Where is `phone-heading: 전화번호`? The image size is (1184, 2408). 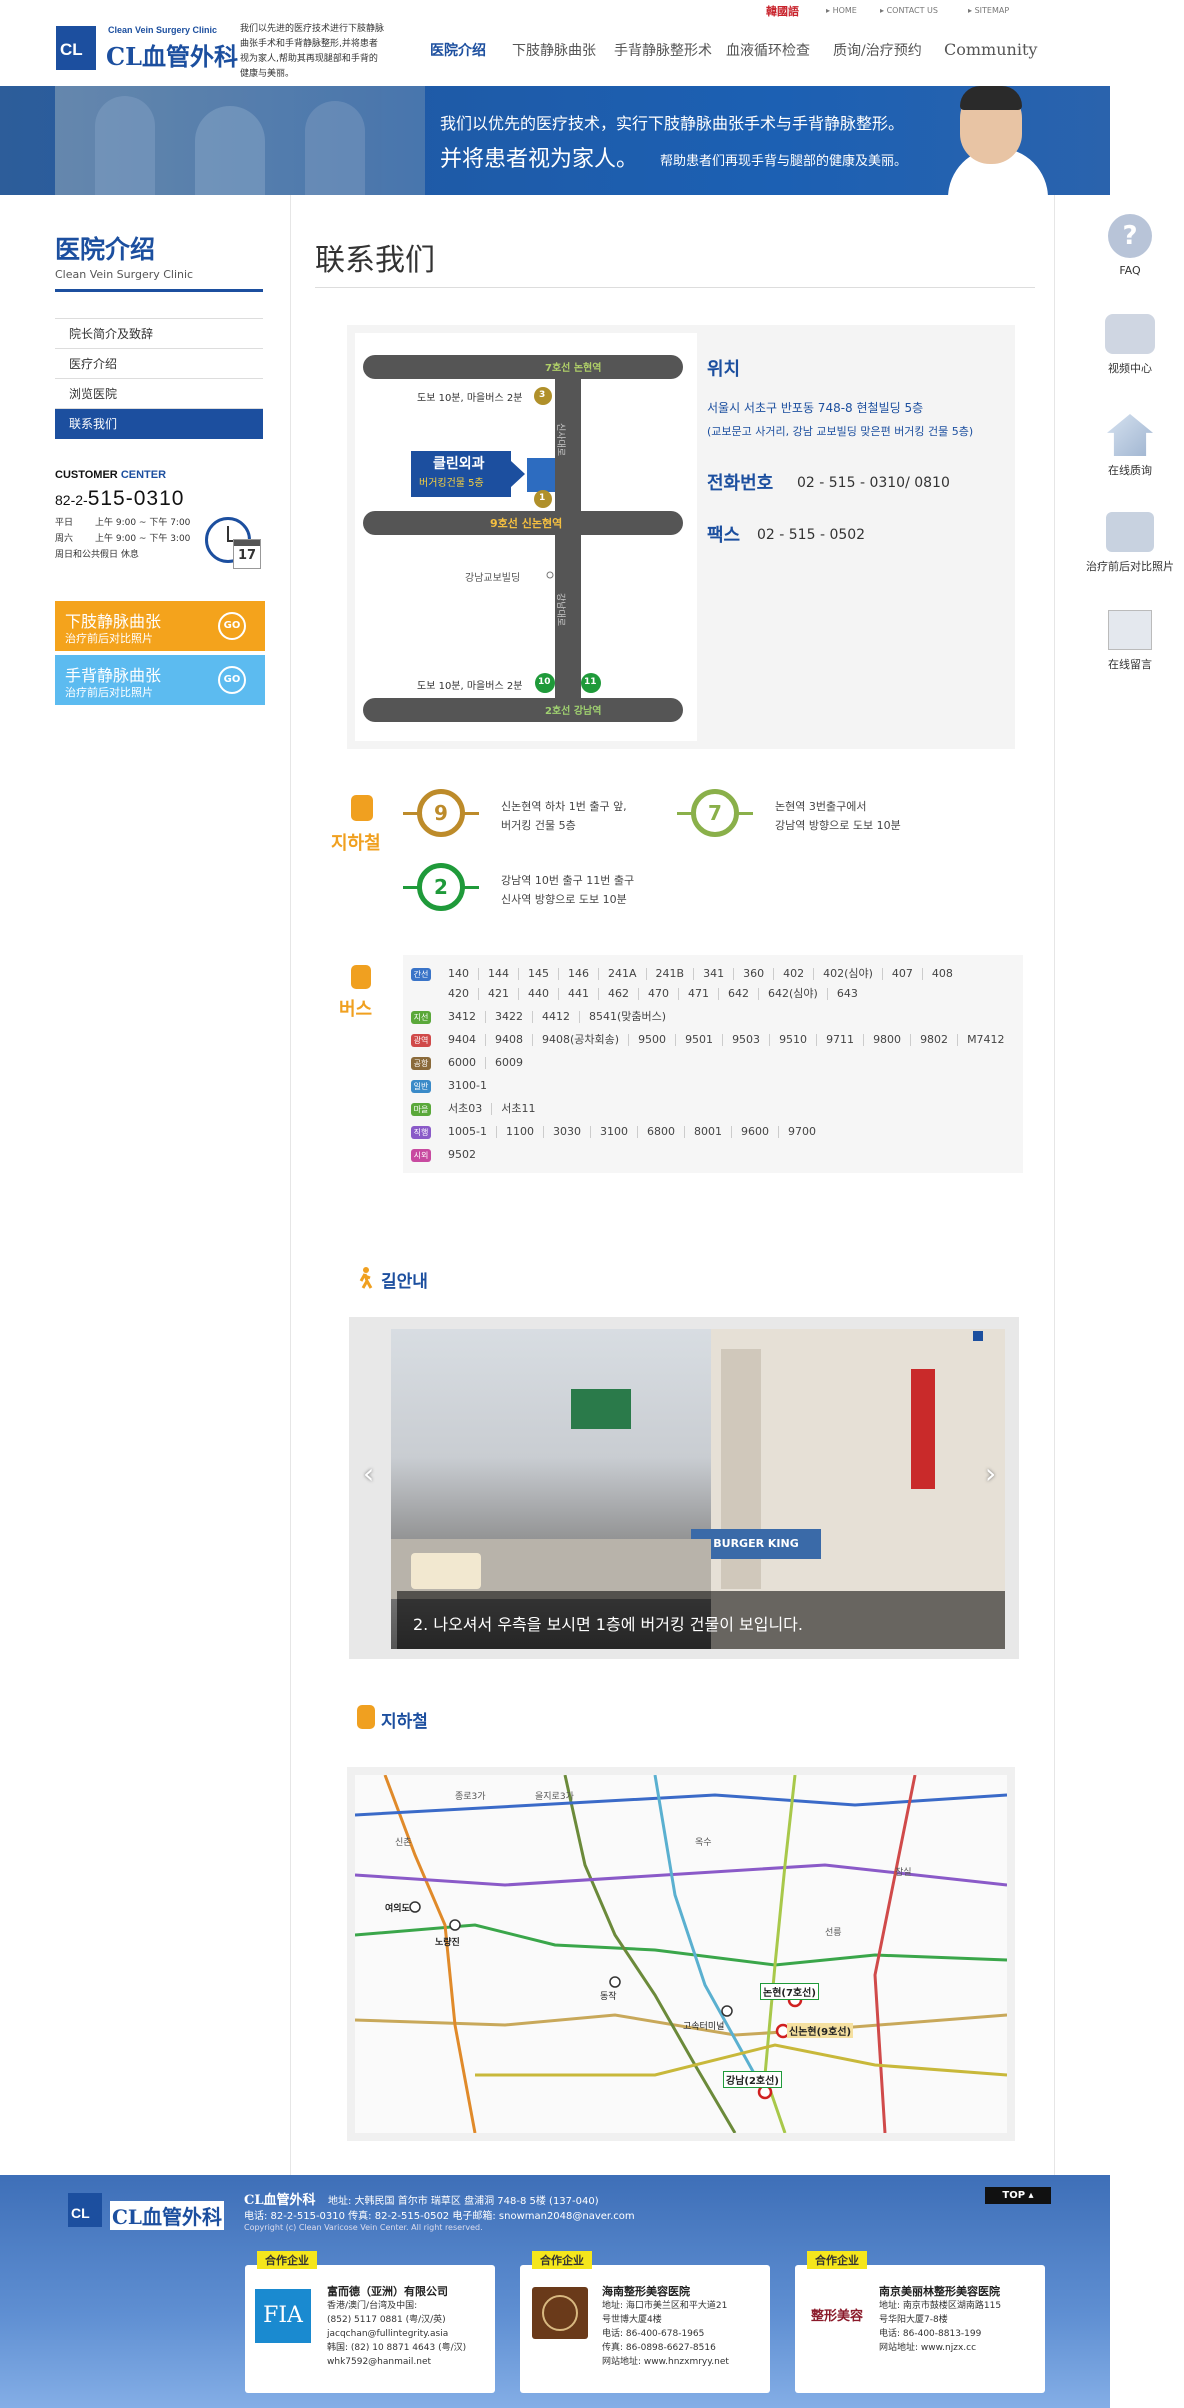 phone-heading: 전화번호 is located at coordinates (740, 483).